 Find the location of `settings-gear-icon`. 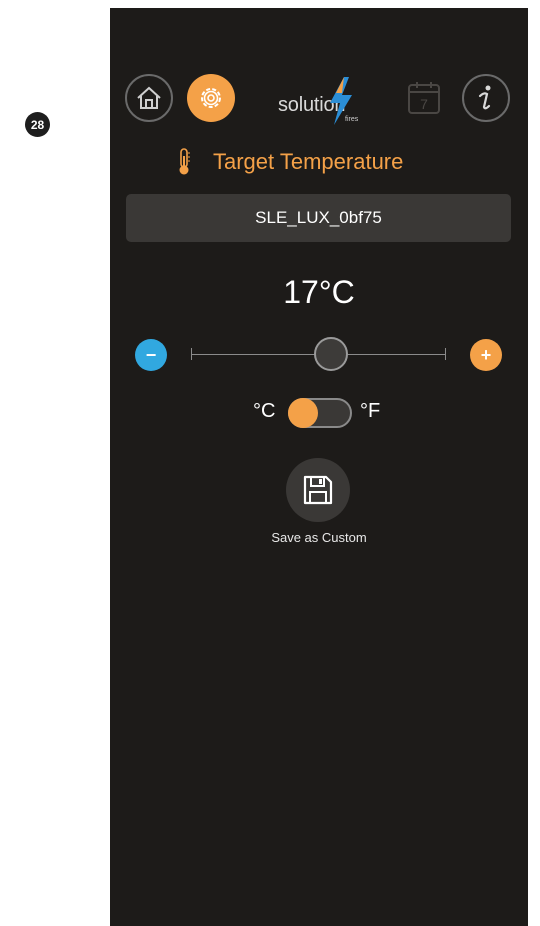

settings-gear-icon is located at coordinates (211, 98).